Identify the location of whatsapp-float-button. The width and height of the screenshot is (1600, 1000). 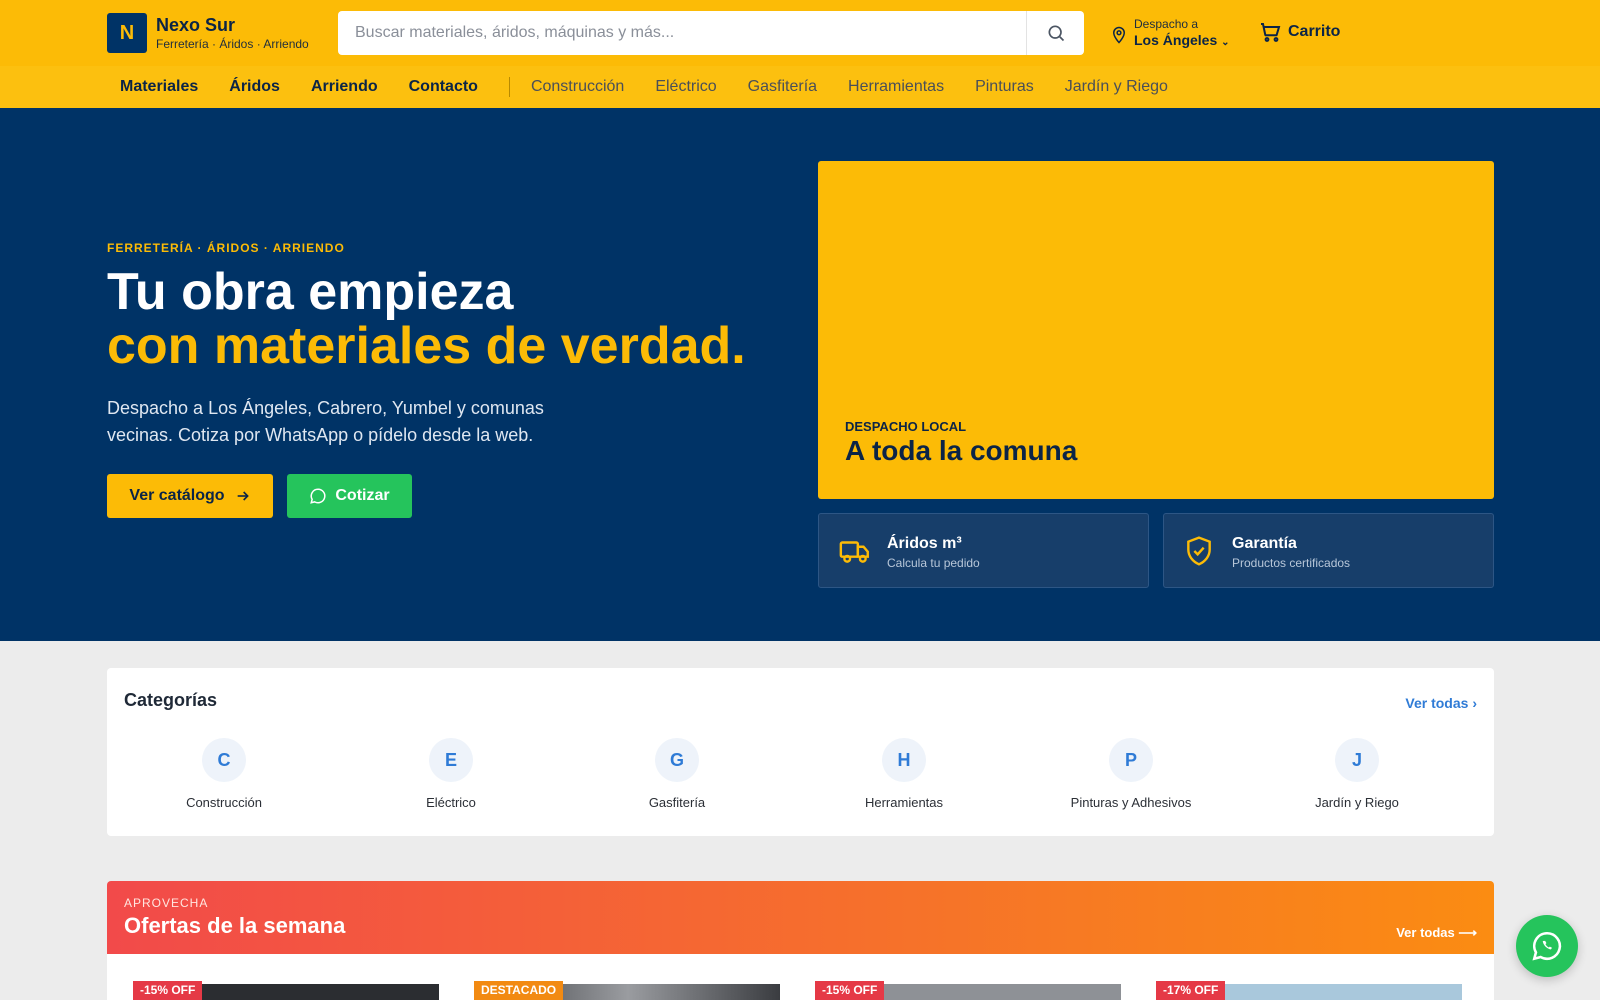
(1547, 946).